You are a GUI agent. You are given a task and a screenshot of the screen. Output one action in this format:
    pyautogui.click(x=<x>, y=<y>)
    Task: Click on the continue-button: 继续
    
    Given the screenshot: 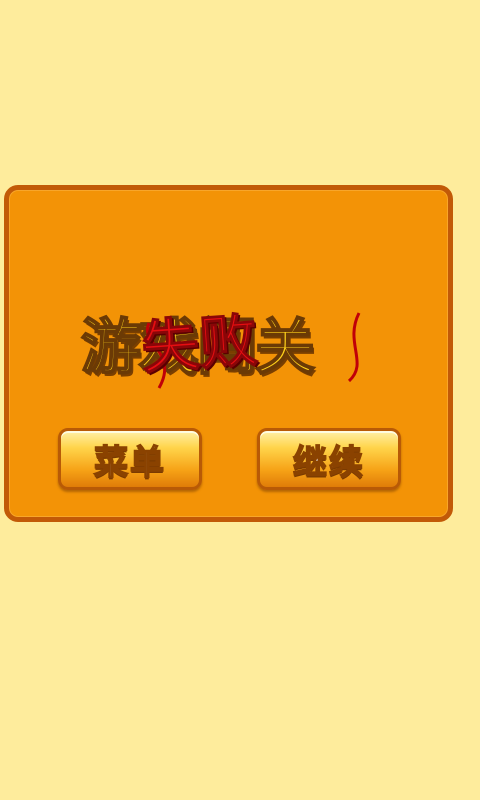 What is the action you would take?
    pyautogui.click(x=329, y=459)
    